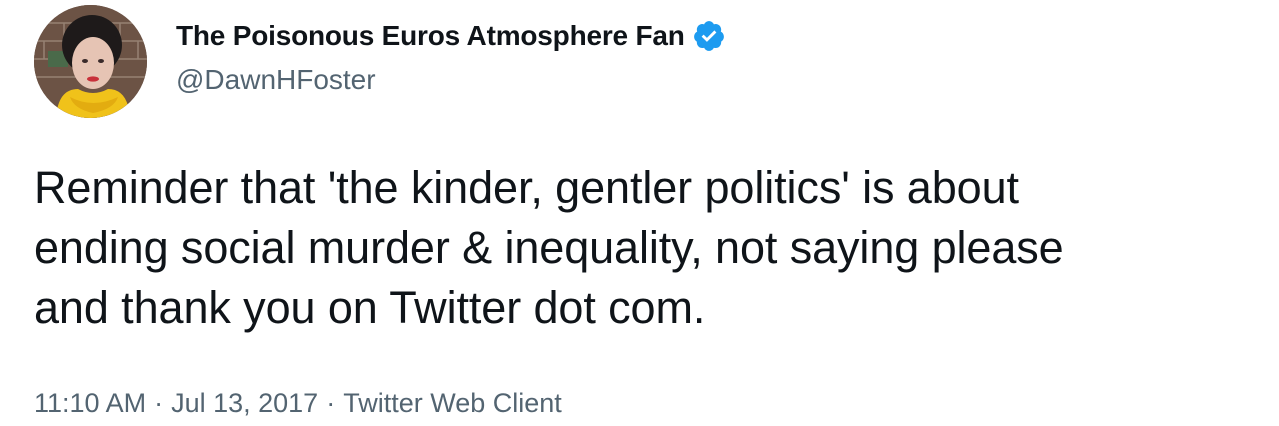  Describe the element at coordinates (451, 80) in the screenshot. I see `user-handle: @DawnHFoster` at that location.